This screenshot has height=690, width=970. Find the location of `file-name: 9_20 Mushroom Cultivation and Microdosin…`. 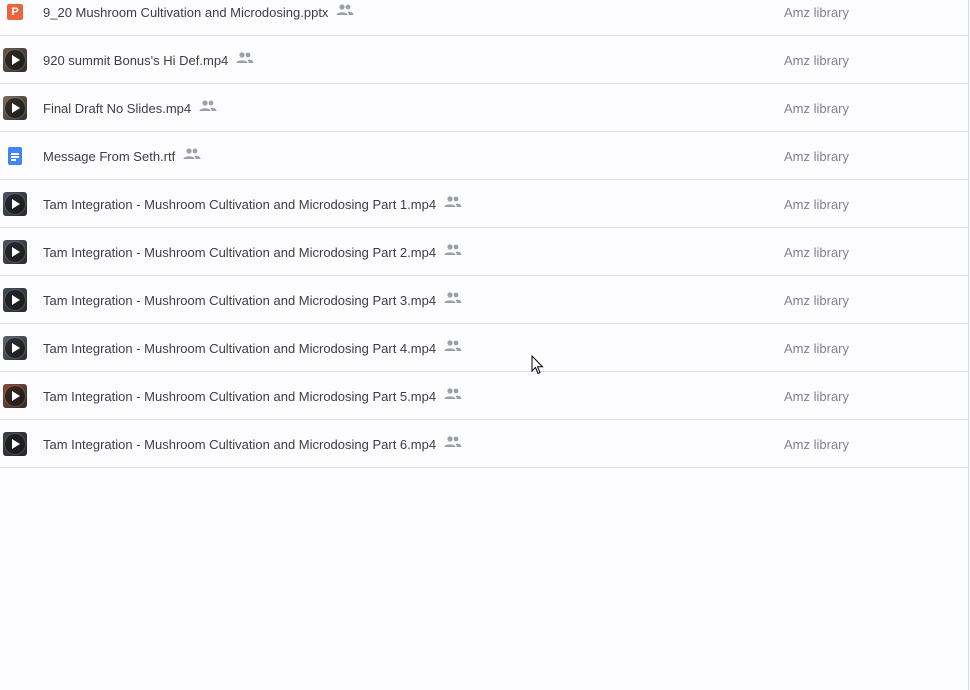

file-name: 9_20 Mushroom Cultivation and Microdosin… is located at coordinates (198, 11).